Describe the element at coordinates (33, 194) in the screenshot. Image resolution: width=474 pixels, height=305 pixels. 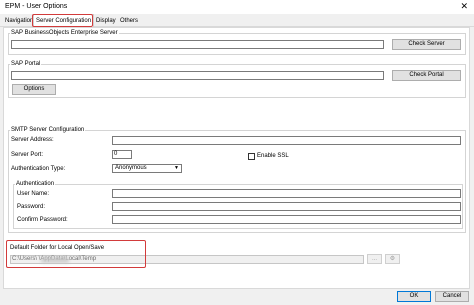
I see `user-name-label: User Name:` at that location.